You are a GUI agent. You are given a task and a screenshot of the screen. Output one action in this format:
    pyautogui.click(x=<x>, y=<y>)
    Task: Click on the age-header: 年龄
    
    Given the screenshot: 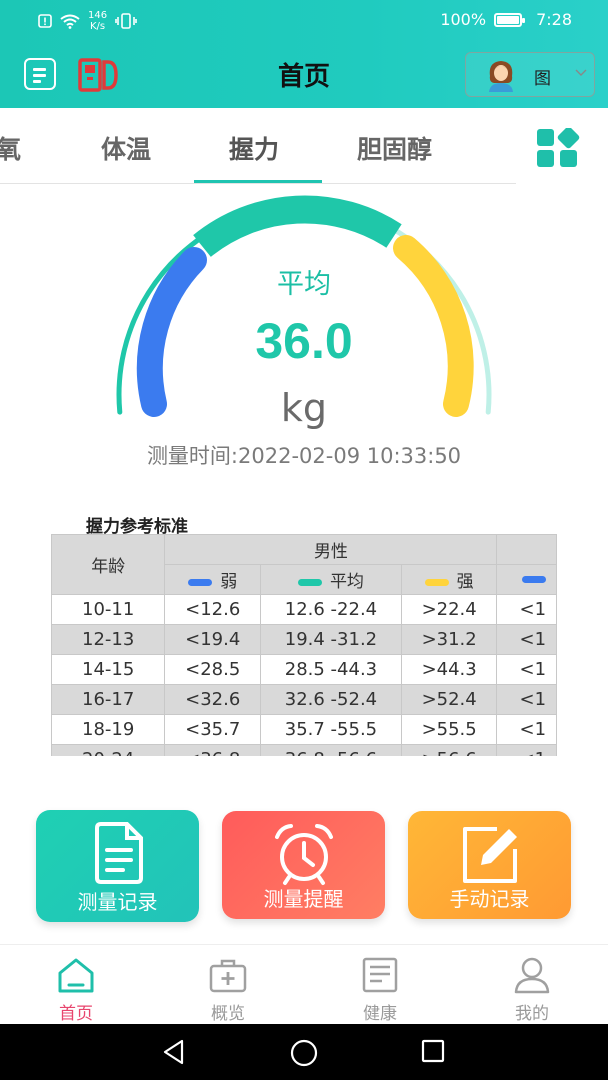 What is the action you would take?
    pyautogui.click(x=108, y=564)
    